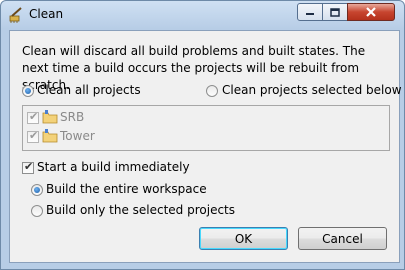 The image size is (405, 270). What do you see at coordinates (77, 136) in the screenshot?
I see `project-name-tower: Tower` at bounding box center [77, 136].